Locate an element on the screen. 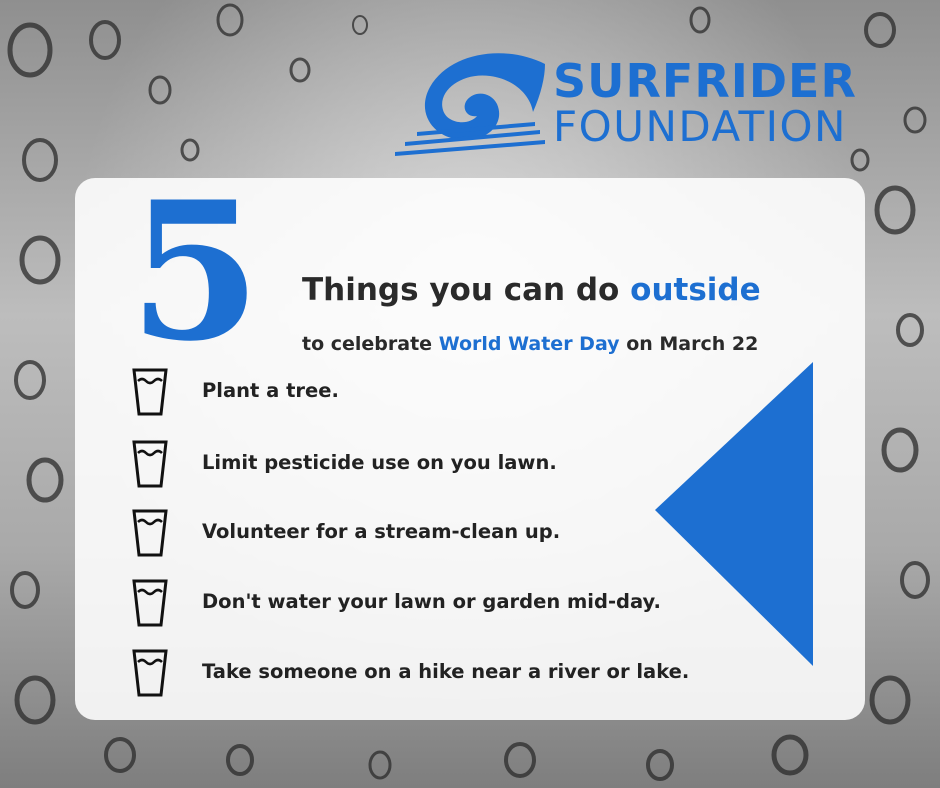  list-item: Don't water your lawn or garden mid-day. is located at coordinates (440, 603).